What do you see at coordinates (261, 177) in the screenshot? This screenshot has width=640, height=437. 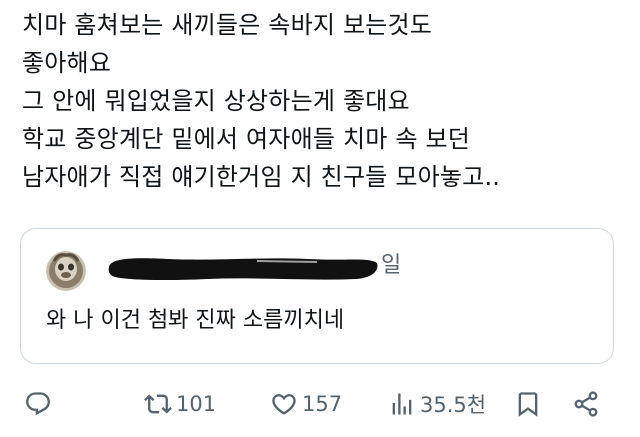 I see `post-text-line: 남자애가 직접 얘기한거임 지 친구들 모아놓고..` at bounding box center [261, 177].